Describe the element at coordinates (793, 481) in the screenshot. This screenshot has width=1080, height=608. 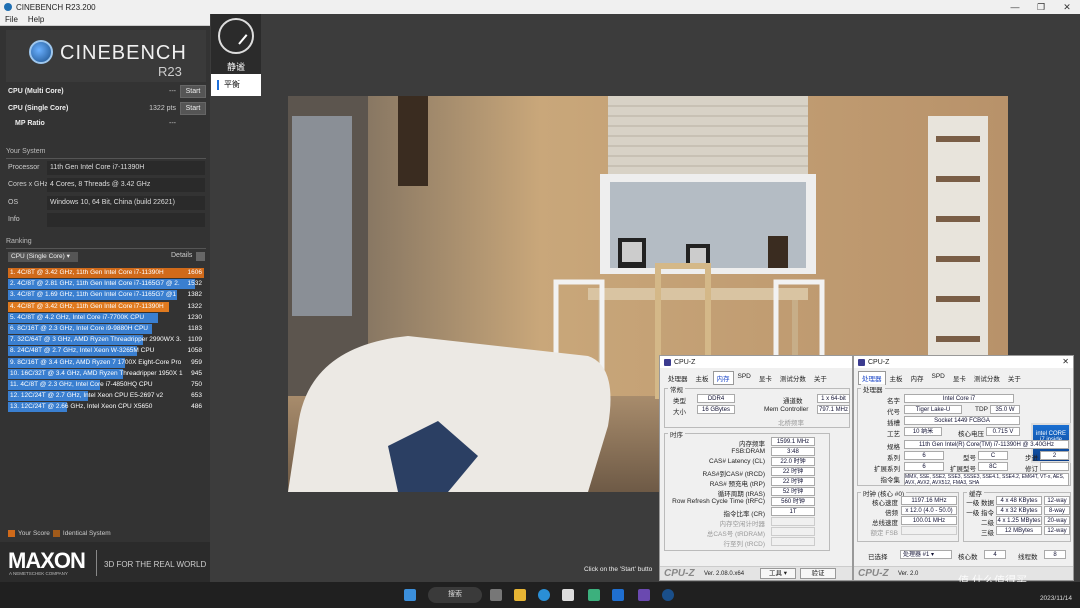
I see `timing-value: 22 时钟` at that location.